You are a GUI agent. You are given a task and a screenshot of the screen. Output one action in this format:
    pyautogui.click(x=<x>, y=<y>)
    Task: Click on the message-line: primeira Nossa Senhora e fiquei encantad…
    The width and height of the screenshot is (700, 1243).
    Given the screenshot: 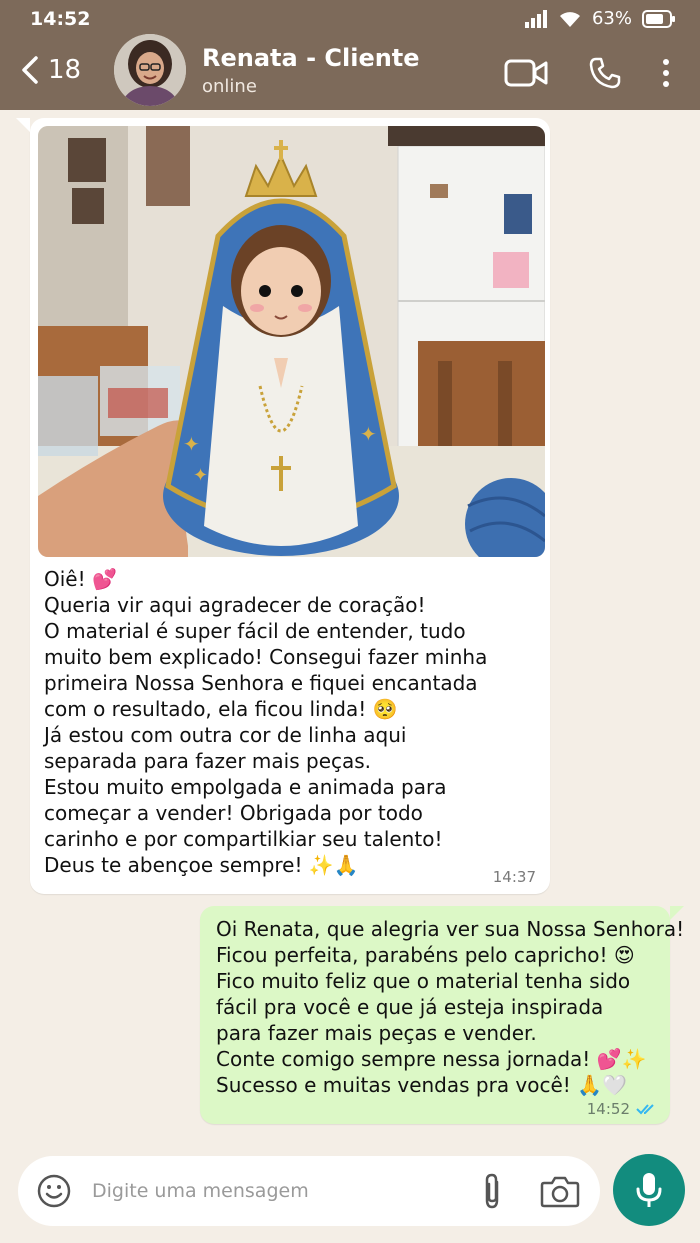 What is the action you would take?
    pyautogui.click(x=261, y=683)
    